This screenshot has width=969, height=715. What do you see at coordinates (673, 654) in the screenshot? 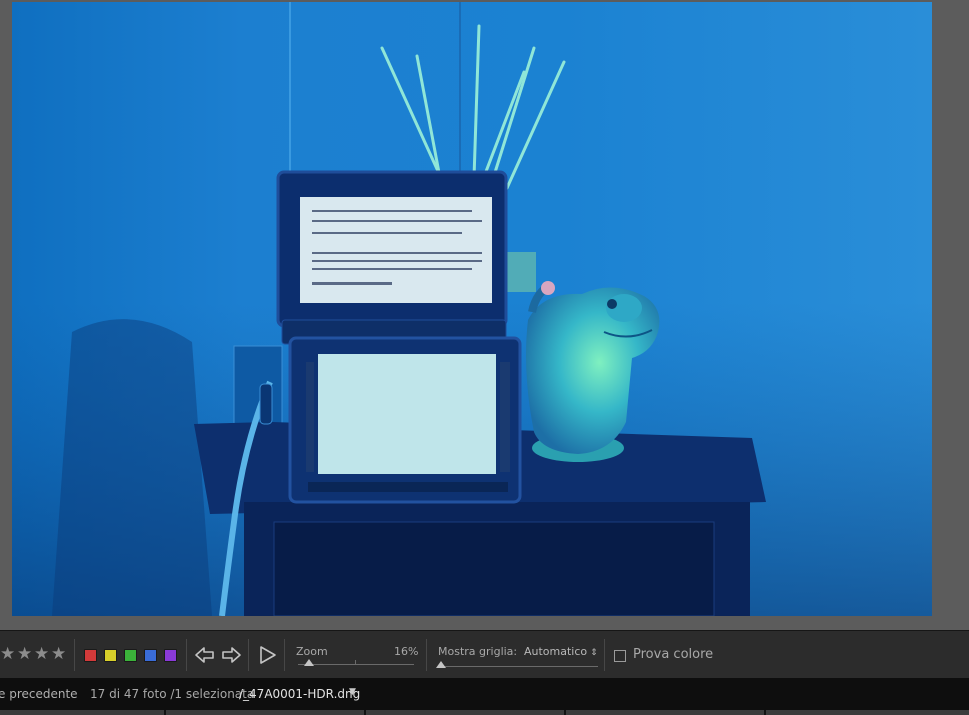
I see `soft-proofing-label: Prova colore` at bounding box center [673, 654].